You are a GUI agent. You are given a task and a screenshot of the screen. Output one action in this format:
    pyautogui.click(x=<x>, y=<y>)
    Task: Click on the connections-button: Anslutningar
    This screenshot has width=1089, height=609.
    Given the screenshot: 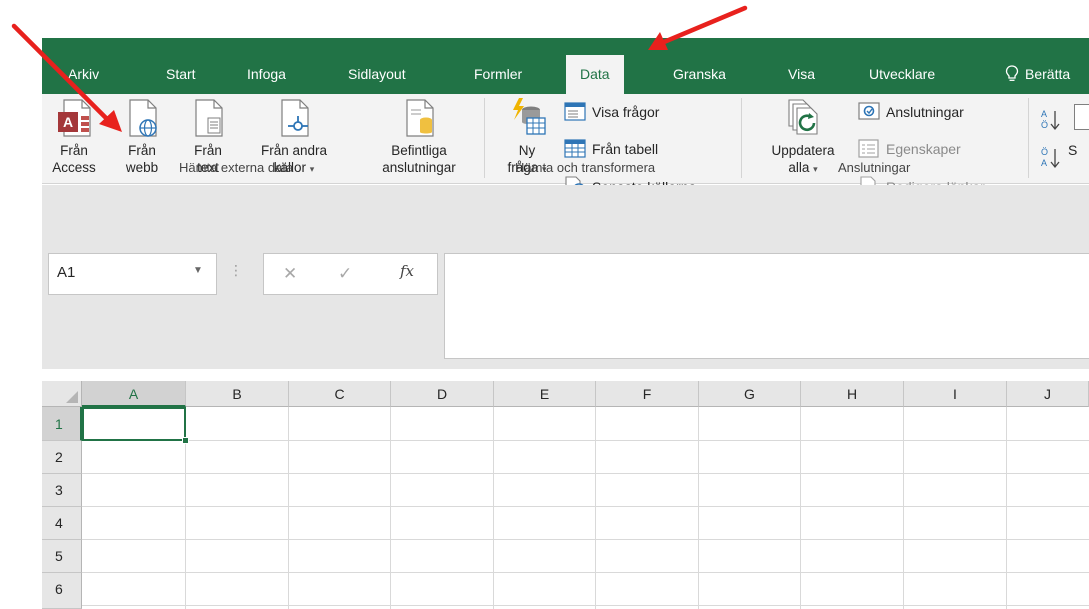 What is the action you would take?
    pyautogui.click(x=911, y=112)
    